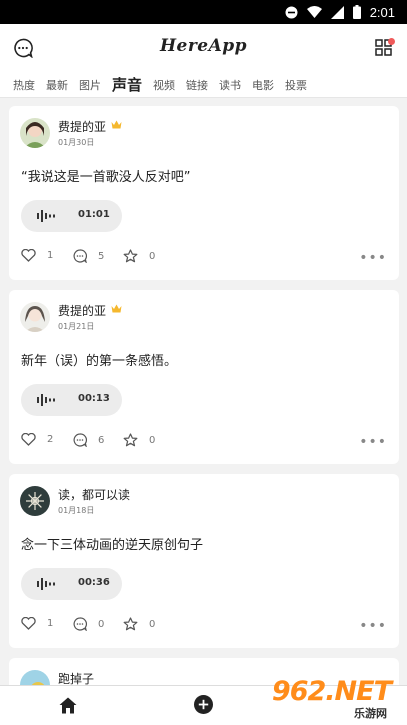  I want to click on voice-duration: 00:36, so click(94, 582).